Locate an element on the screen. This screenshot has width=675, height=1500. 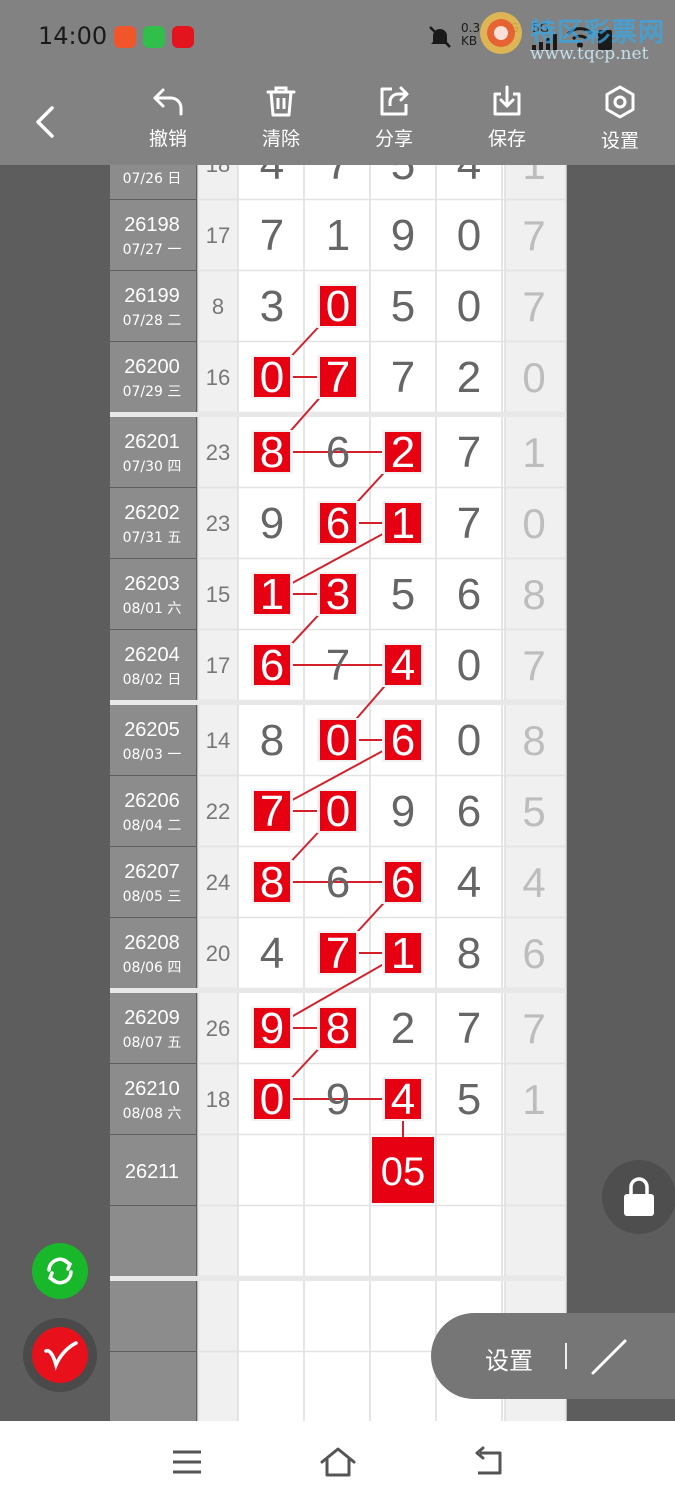
share-button: 分享 is located at coordinates (394, 122).